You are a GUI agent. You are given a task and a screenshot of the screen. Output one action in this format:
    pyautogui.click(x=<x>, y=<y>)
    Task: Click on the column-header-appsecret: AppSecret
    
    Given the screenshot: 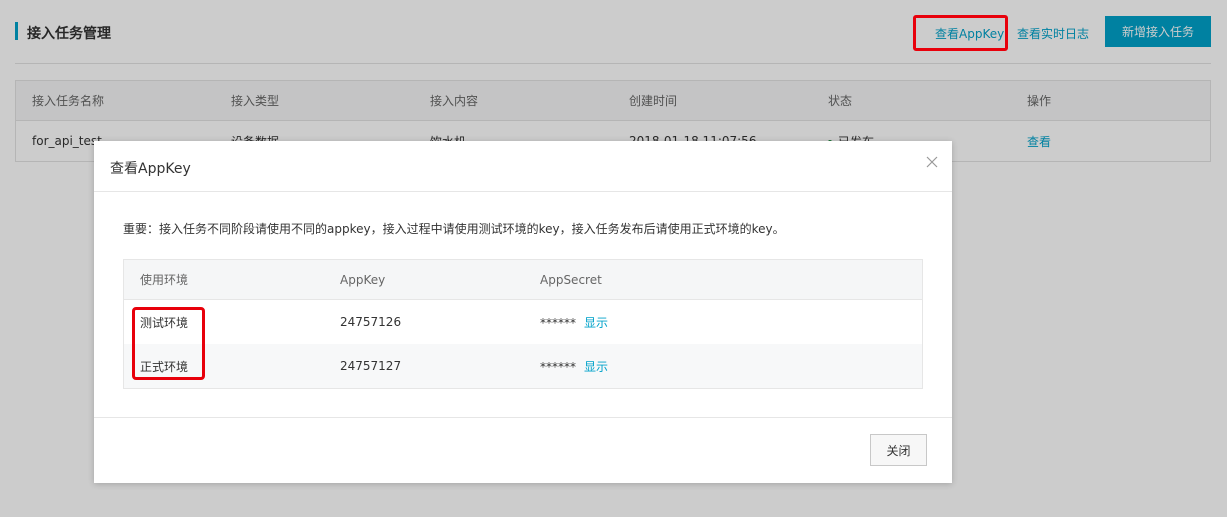 What is the action you would take?
    pyautogui.click(x=571, y=279)
    